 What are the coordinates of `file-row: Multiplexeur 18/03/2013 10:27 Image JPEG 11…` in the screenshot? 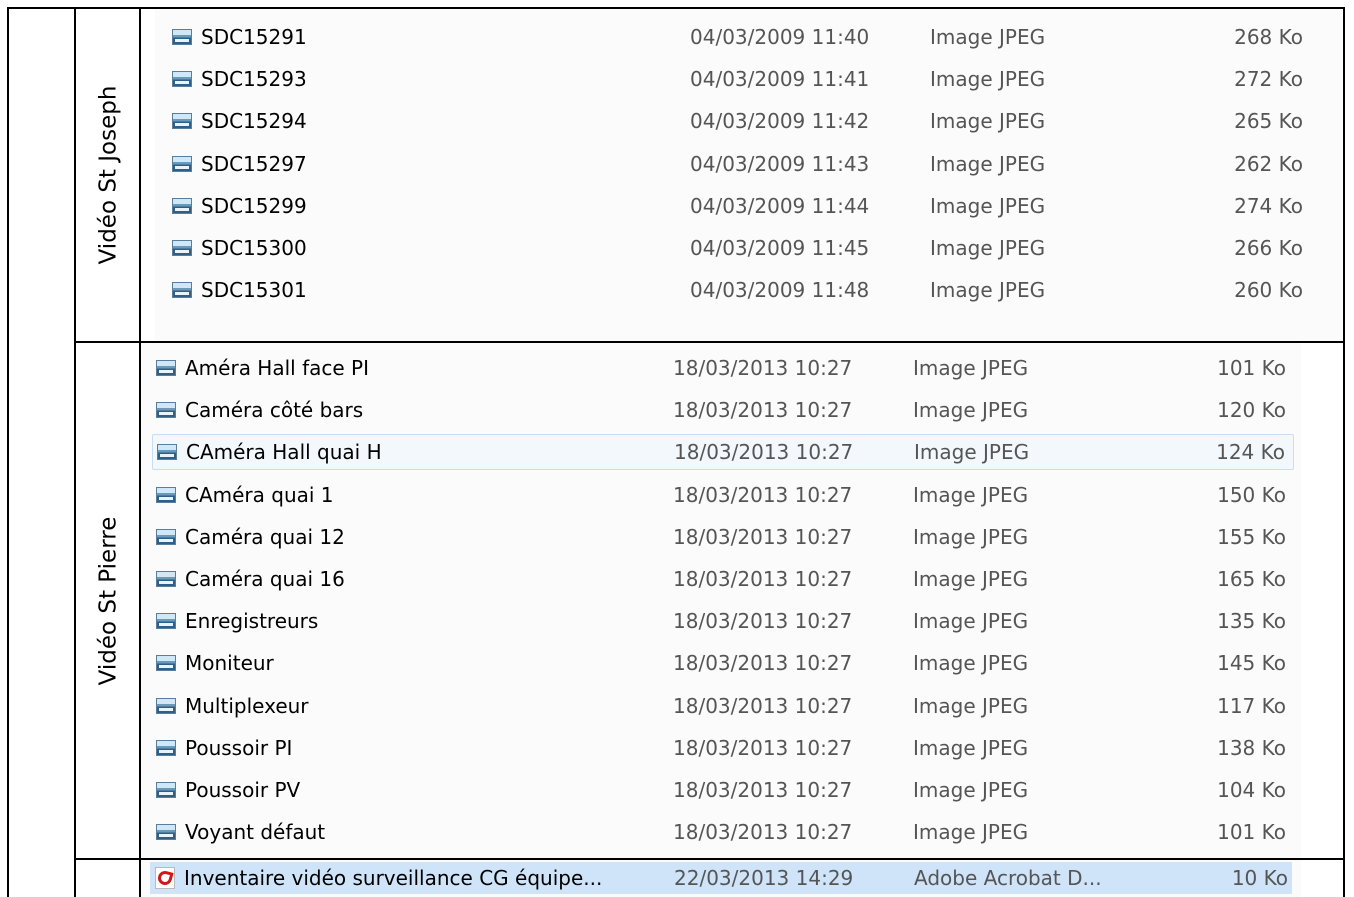 It's located at (723, 706).